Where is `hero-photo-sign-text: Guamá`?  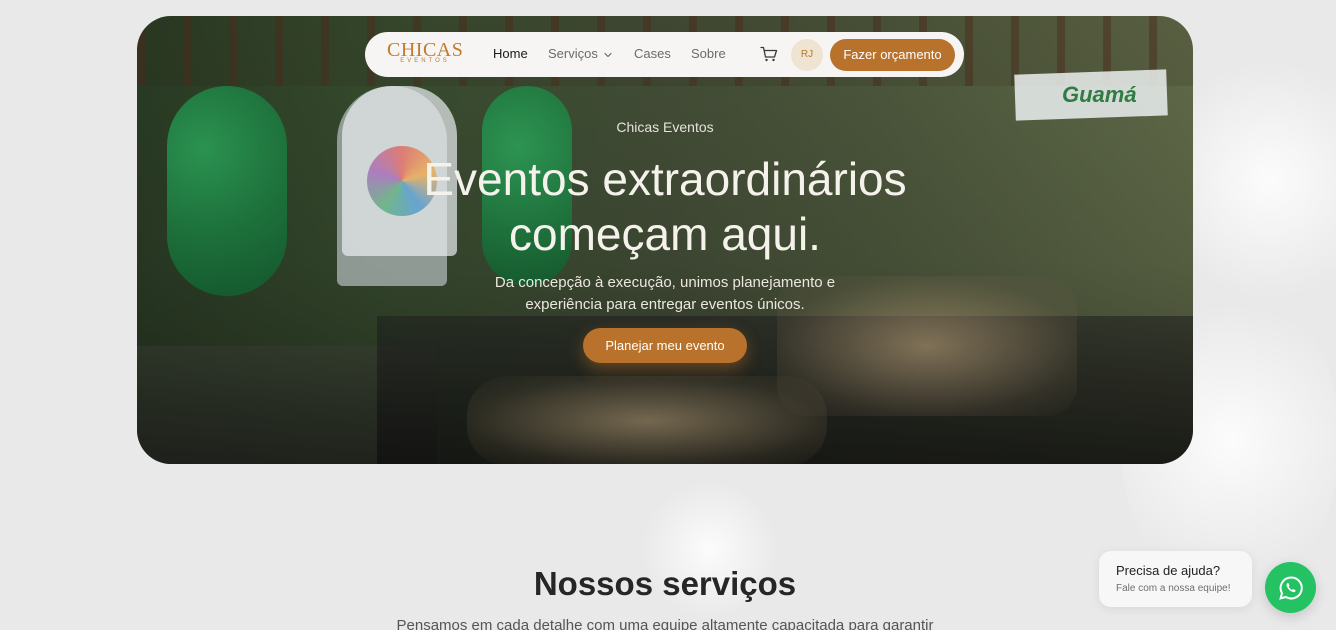 hero-photo-sign-text: Guamá is located at coordinates (1099, 94).